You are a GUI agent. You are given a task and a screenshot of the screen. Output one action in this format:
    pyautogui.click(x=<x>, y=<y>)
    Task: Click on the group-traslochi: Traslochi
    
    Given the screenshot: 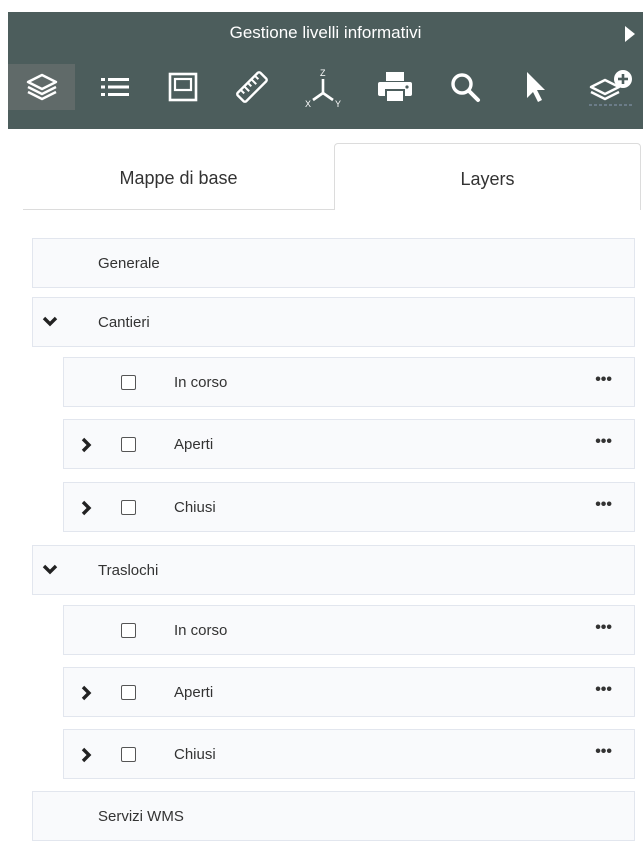 What is the action you would take?
    pyautogui.click(x=333, y=570)
    